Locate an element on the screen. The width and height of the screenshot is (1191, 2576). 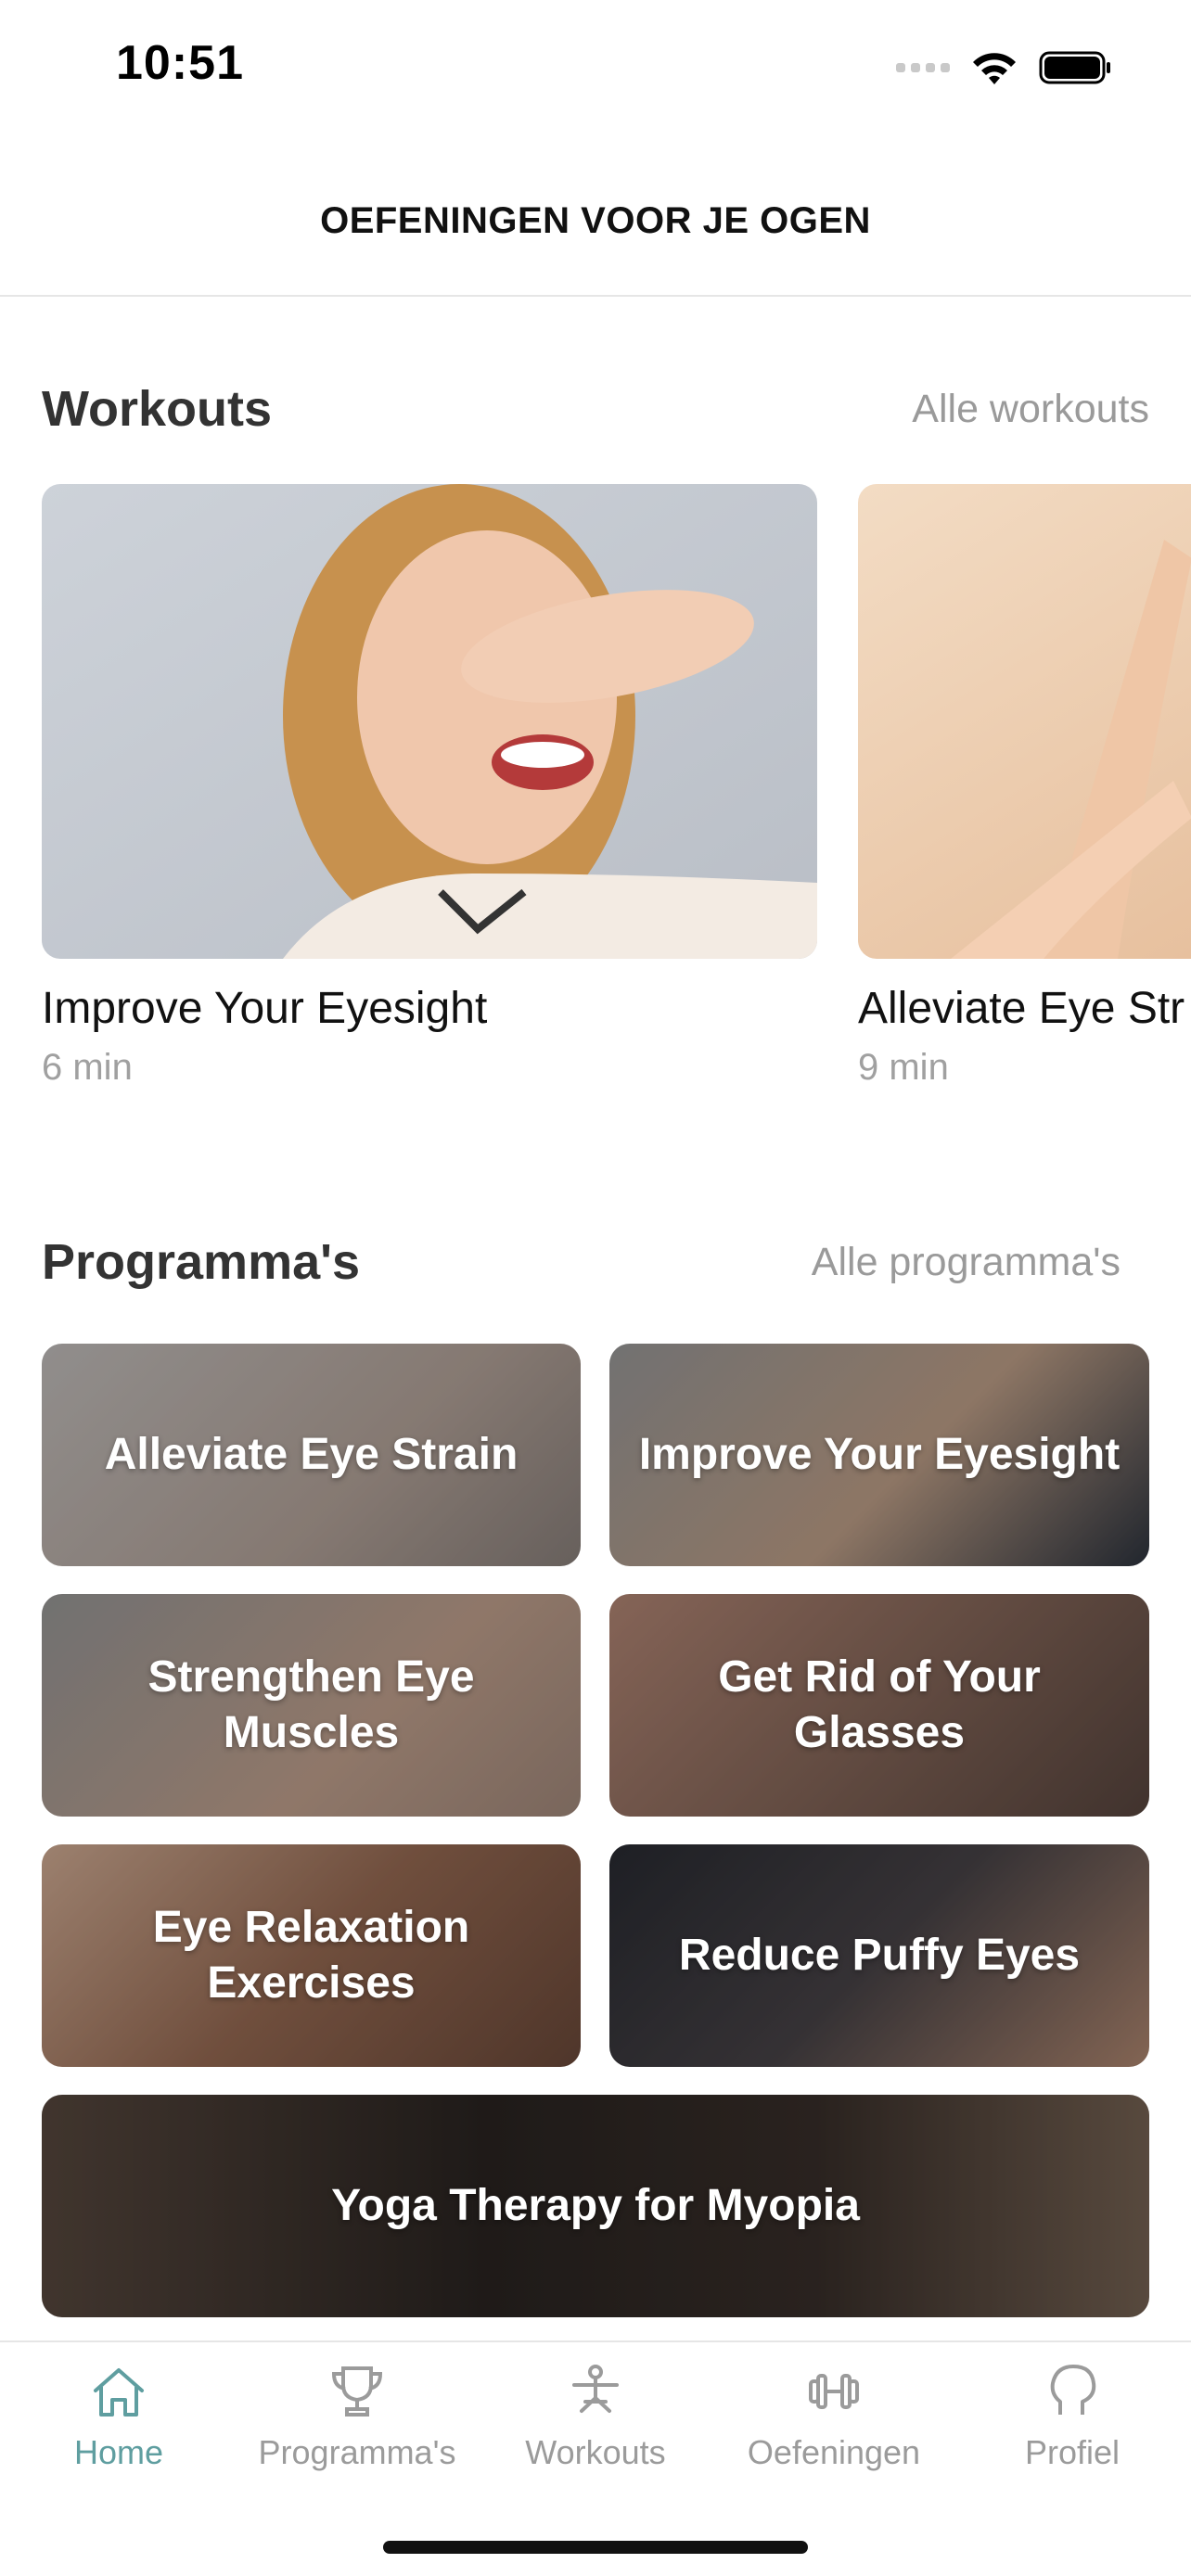
tab-label: Home is located at coordinates (118, 2452).